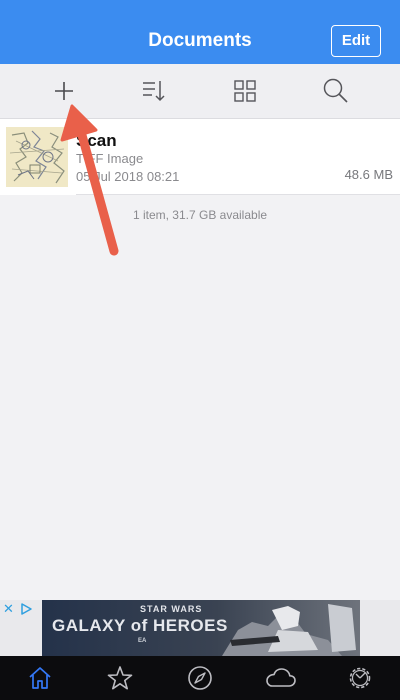  Describe the element at coordinates (142, 641) in the screenshot. I see `ad-line-3: EA` at that location.